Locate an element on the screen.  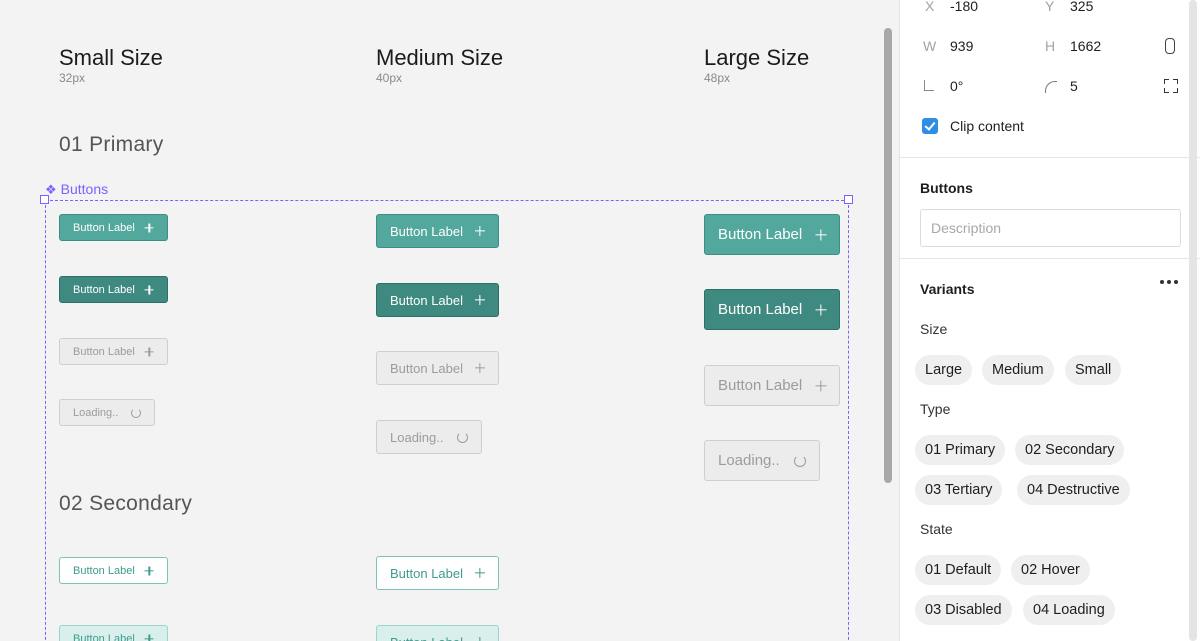
x-value-input: -180 is located at coordinates (964, 7).